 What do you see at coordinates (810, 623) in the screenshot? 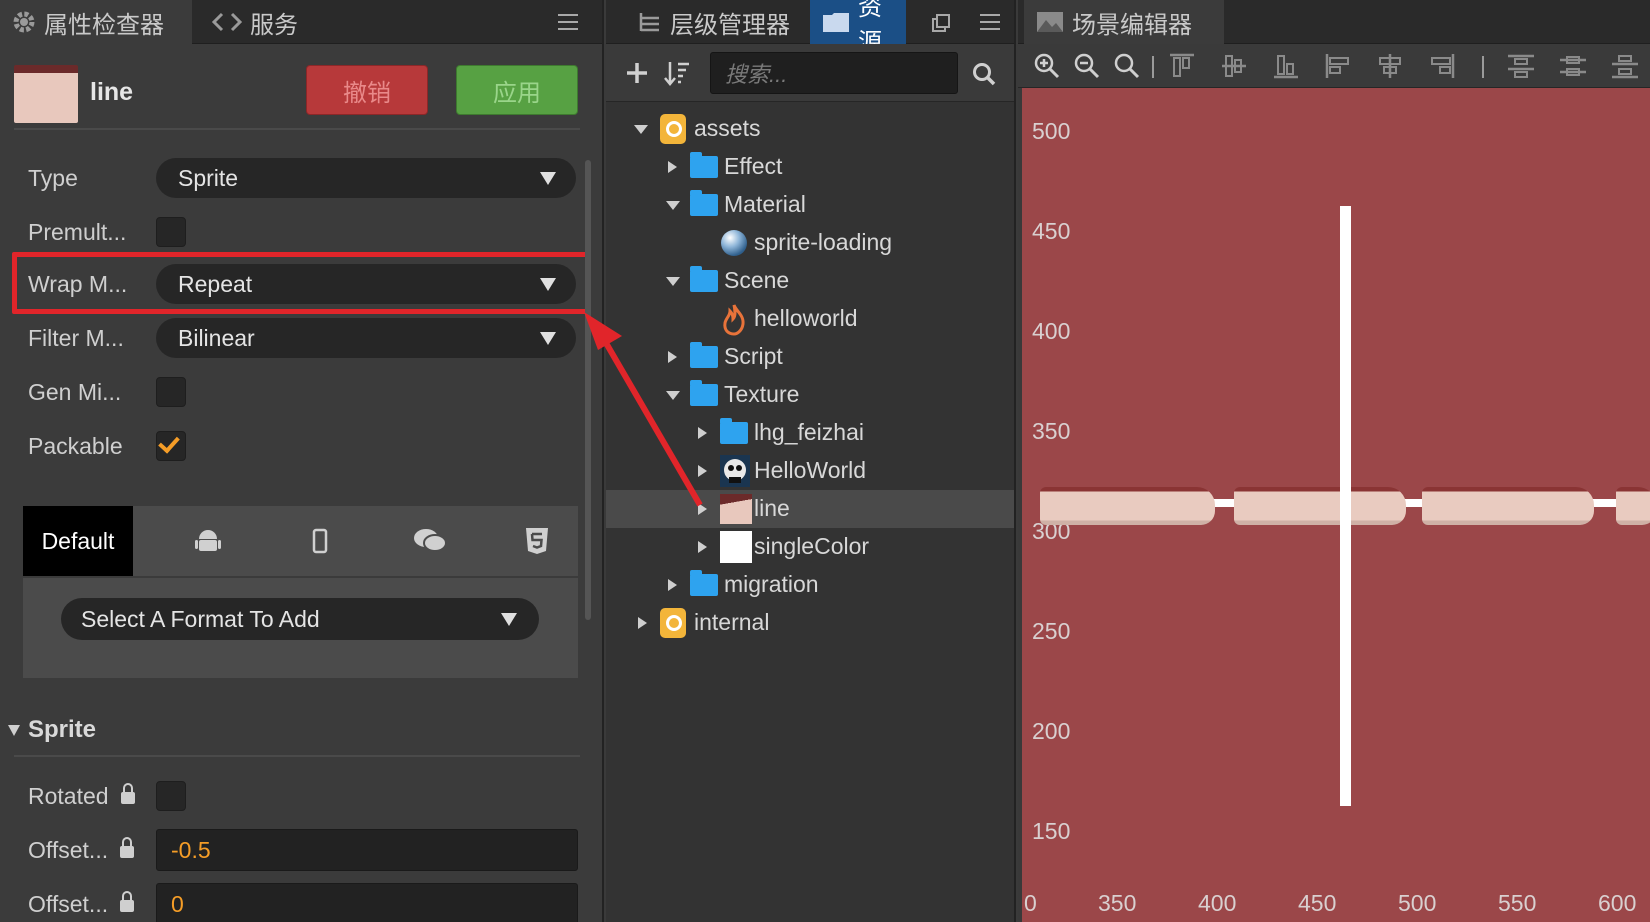
I see `tree-item-internal: internal` at bounding box center [810, 623].